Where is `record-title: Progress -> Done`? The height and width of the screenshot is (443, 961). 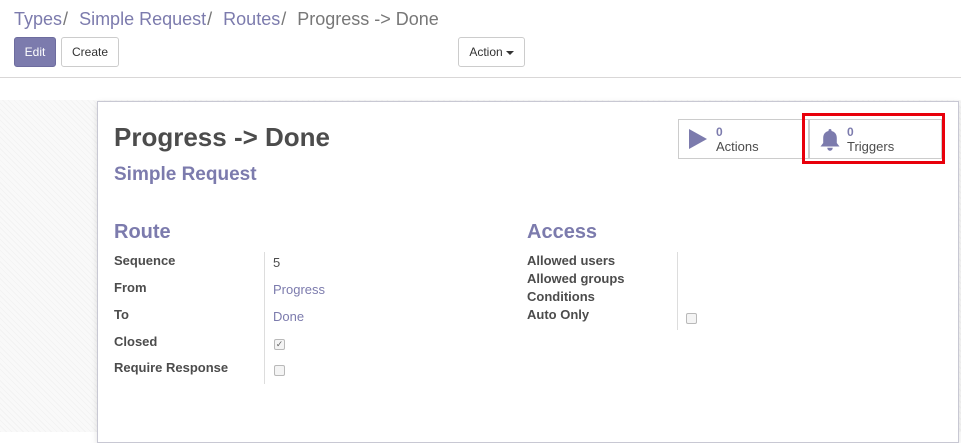 record-title: Progress -> Done is located at coordinates (222, 137).